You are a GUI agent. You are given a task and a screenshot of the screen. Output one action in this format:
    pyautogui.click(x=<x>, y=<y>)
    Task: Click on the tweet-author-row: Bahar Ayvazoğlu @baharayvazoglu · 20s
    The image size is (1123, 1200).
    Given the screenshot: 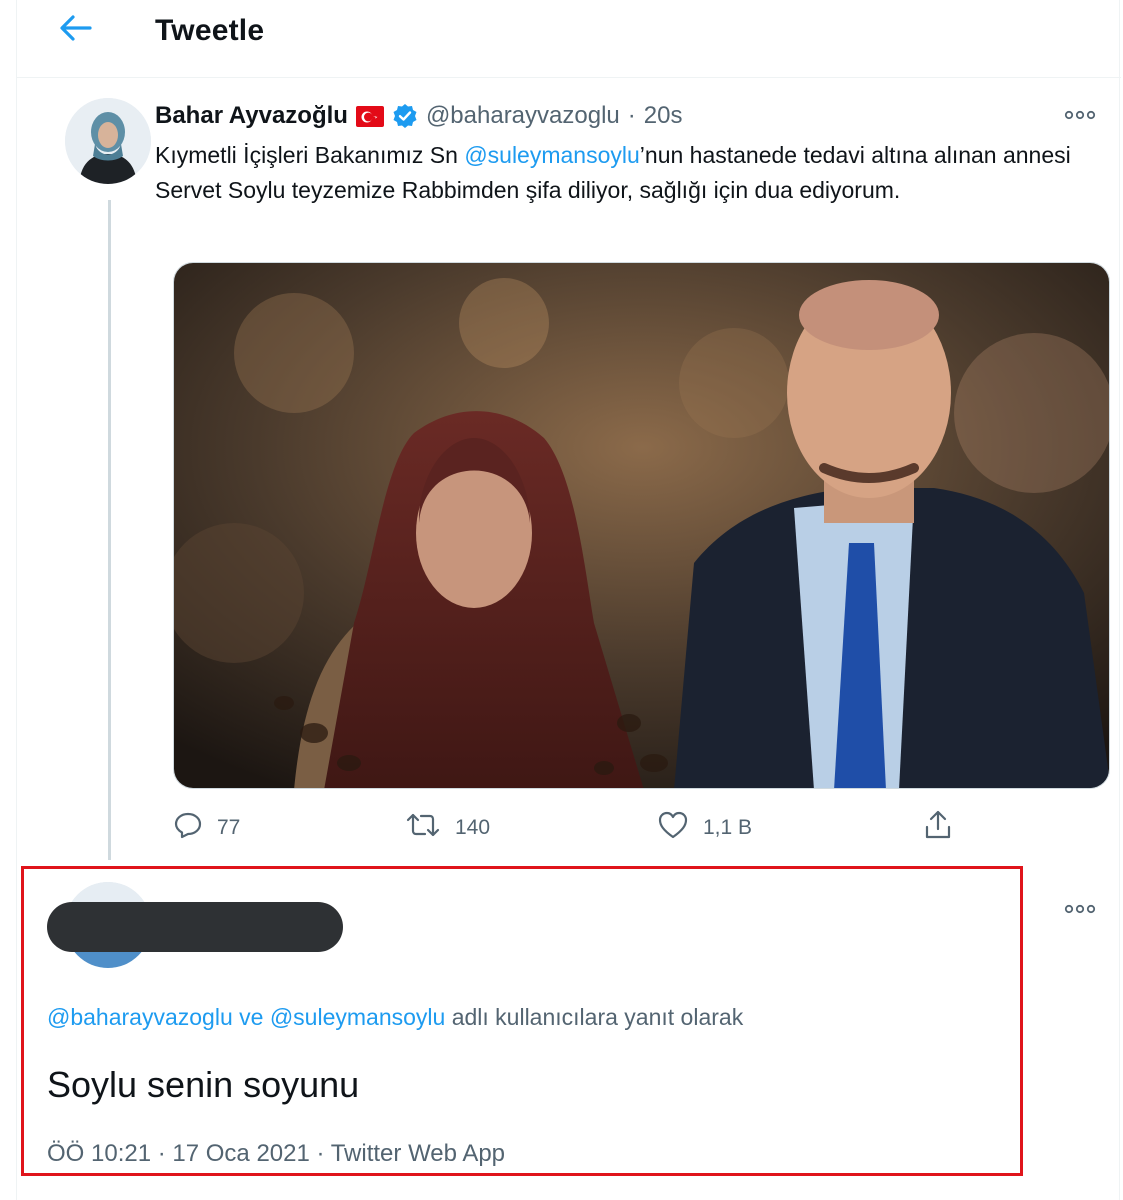 What is the action you would take?
    pyautogui.click(x=418, y=116)
    